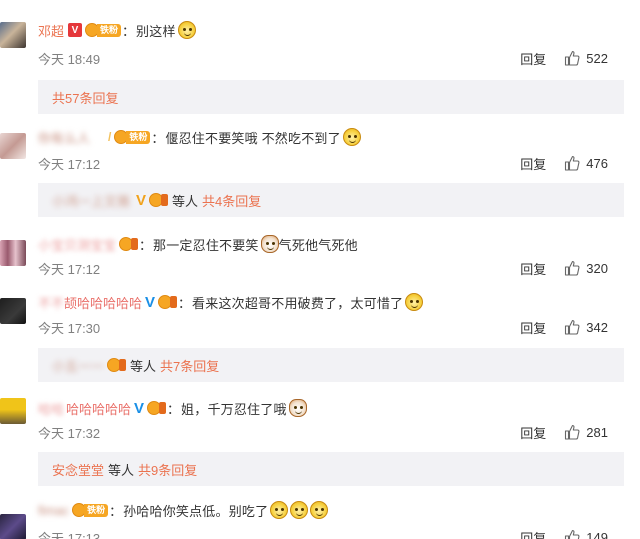 The height and width of the screenshot is (539, 640). What do you see at coordinates (98, 408) in the screenshot?
I see `username: 哈哈哈哈哈` at bounding box center [98, 408].